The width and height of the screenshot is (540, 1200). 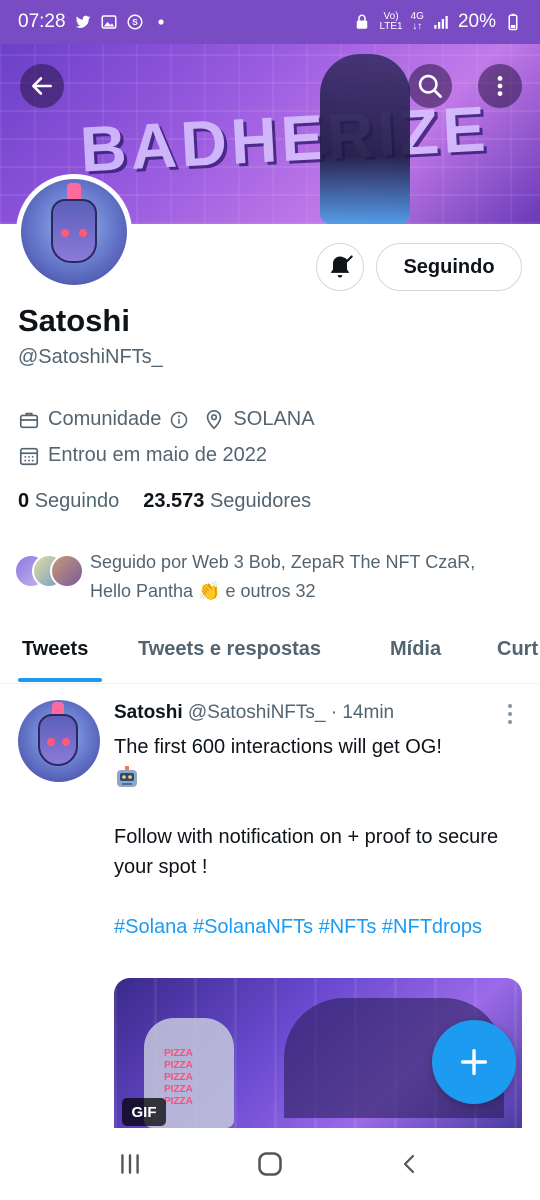 I want to click on following-button: Seguindo, so click(x=449, y=267).